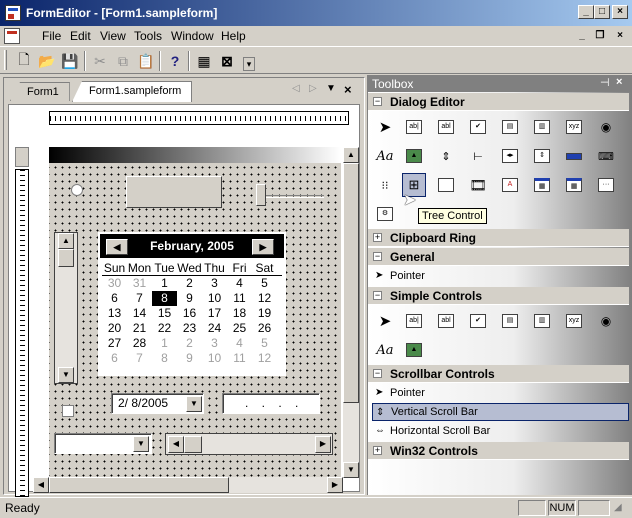 This screenshot has width=632, height=518. I want to click on slider-thumb, so click(261, 195).